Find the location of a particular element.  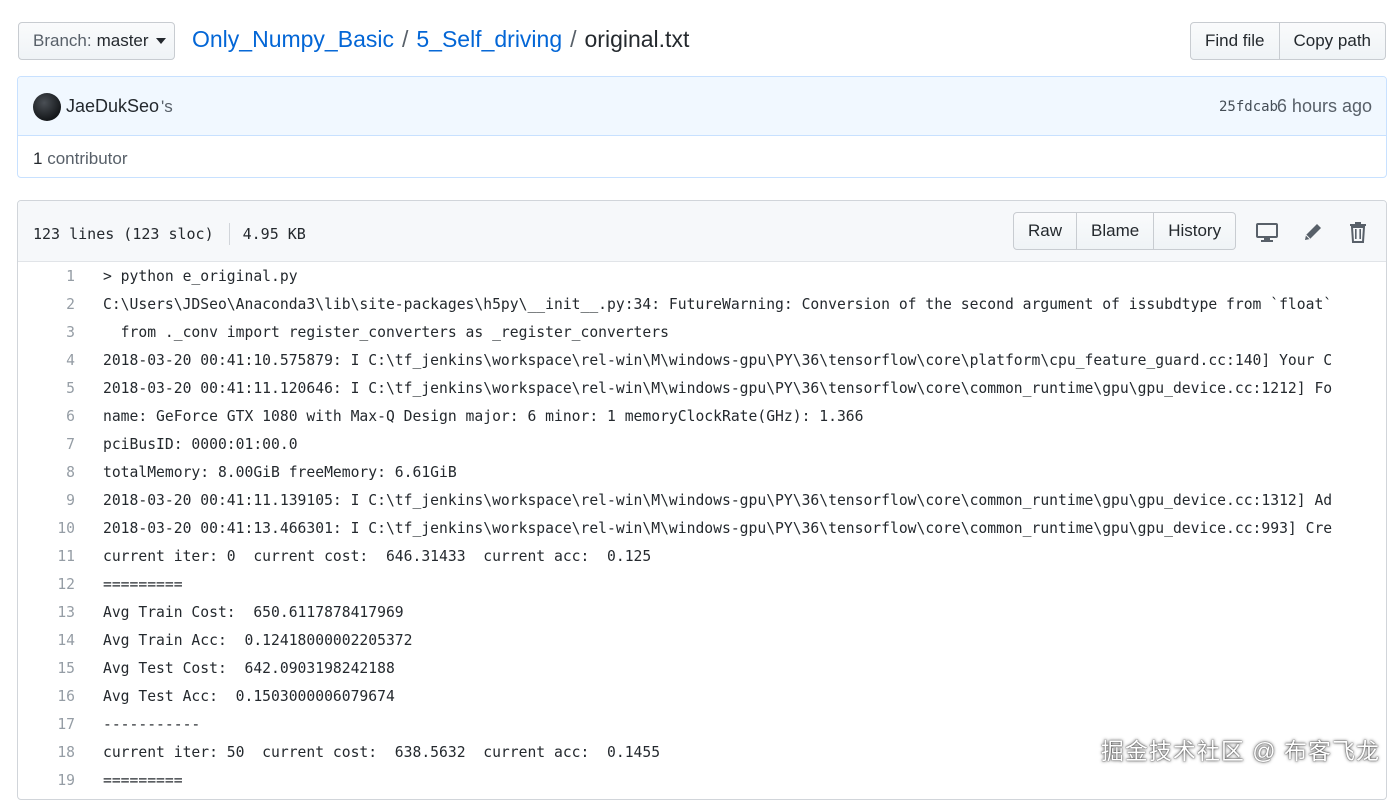

branch-select-button: Branch: master is located at coordinates (96, 41).